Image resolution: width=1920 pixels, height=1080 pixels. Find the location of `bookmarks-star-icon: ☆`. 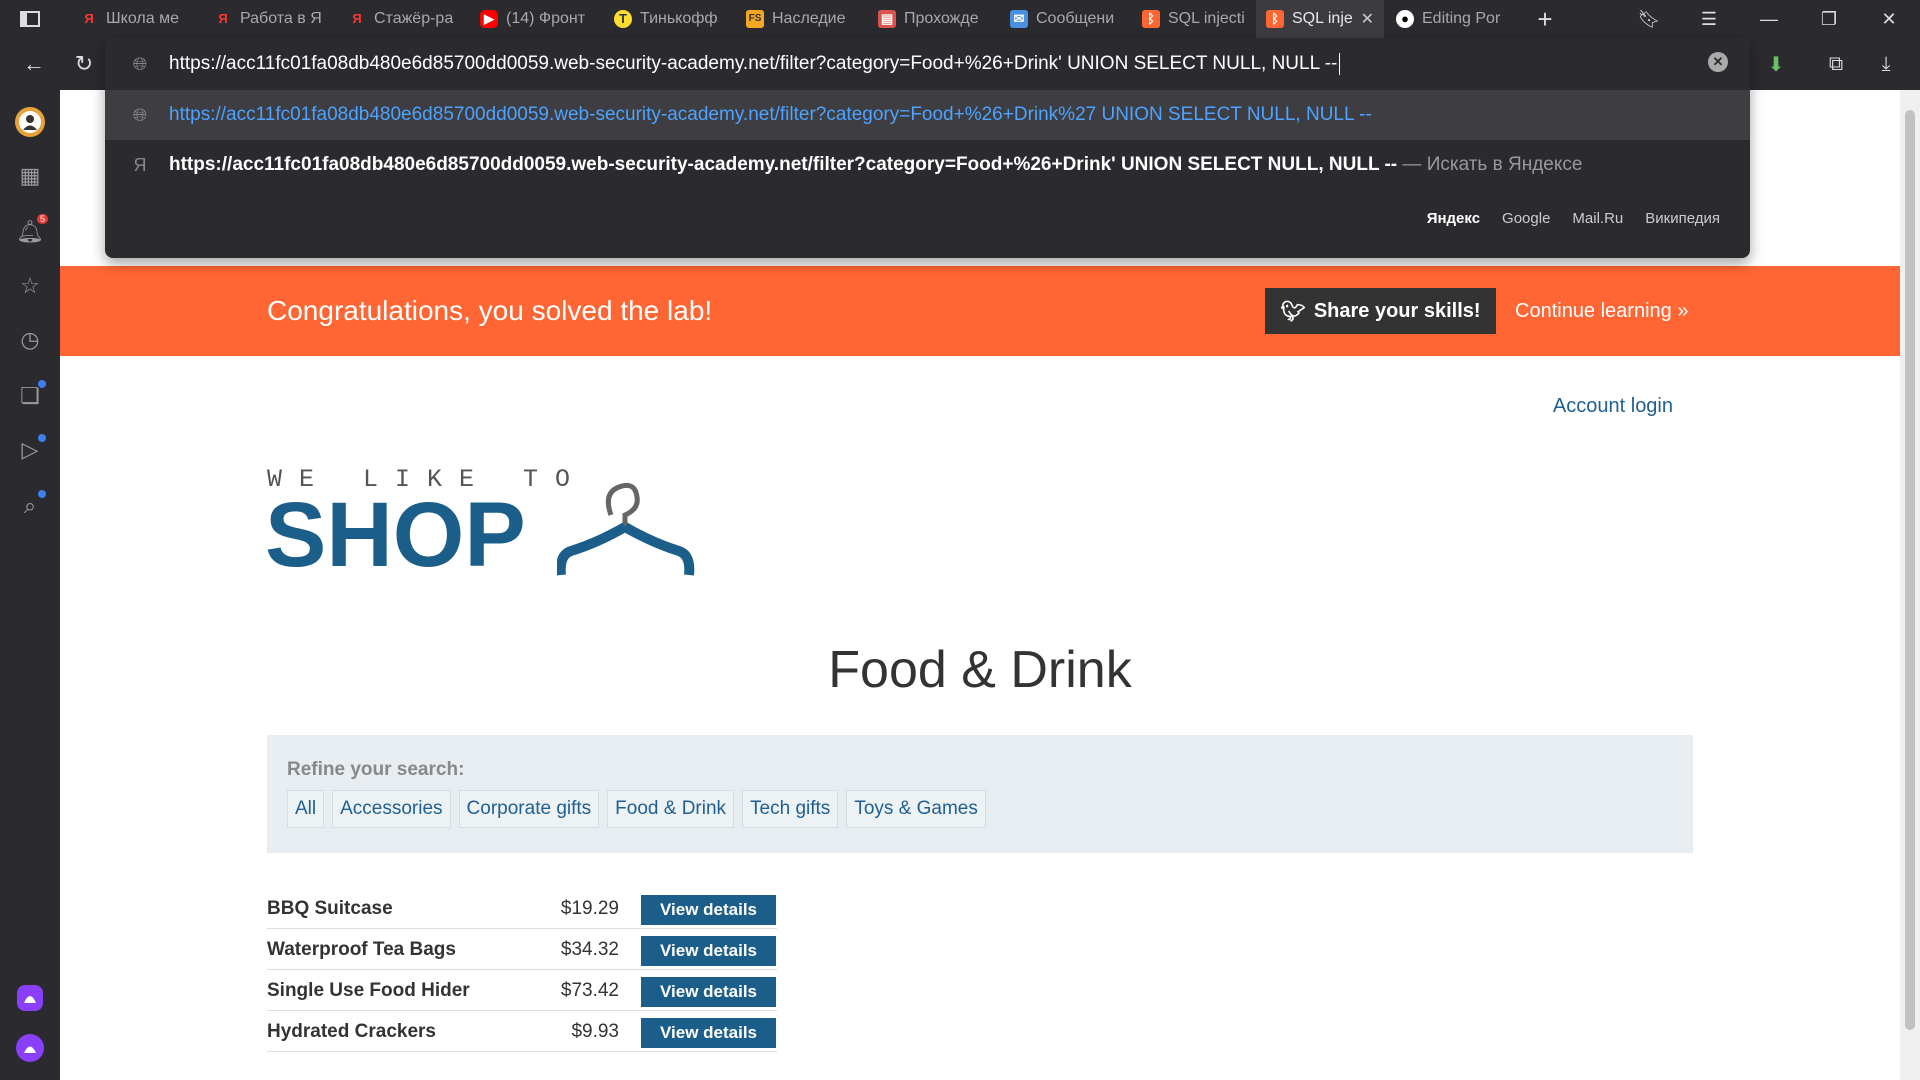

bookmarks-star-icon: ☆ is located at coordinates (30, 286).